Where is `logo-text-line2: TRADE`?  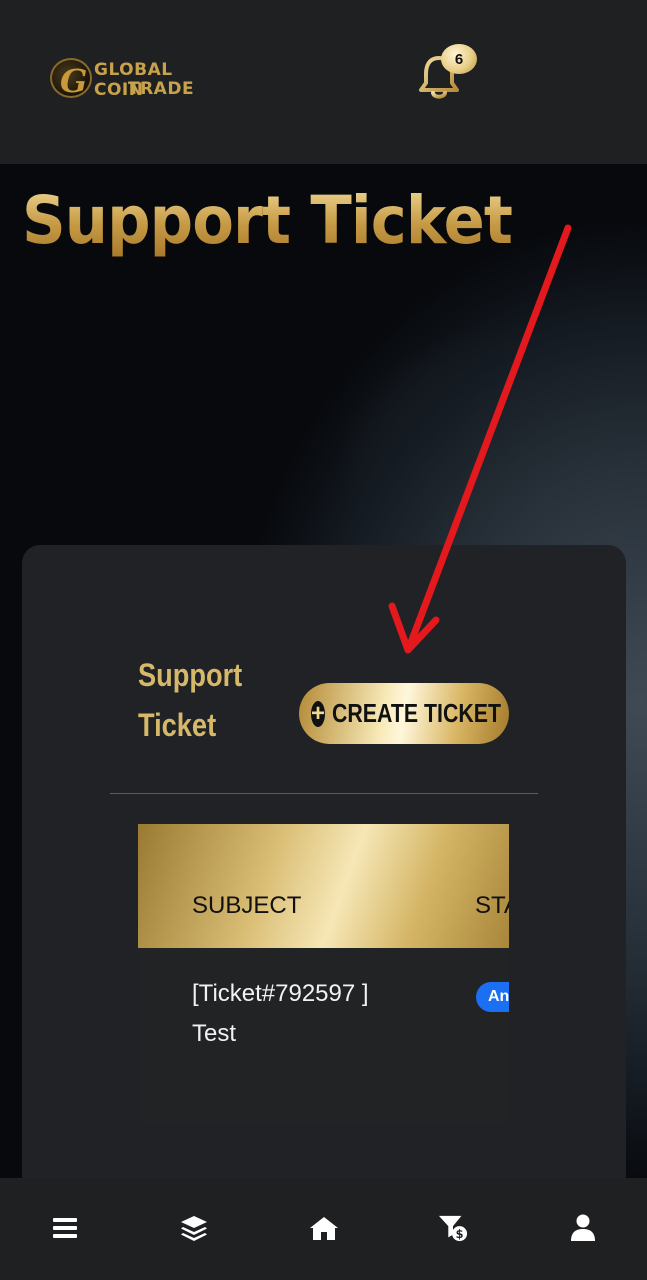
logo-text-line2: TRADE is located at coordinates (161, 89).